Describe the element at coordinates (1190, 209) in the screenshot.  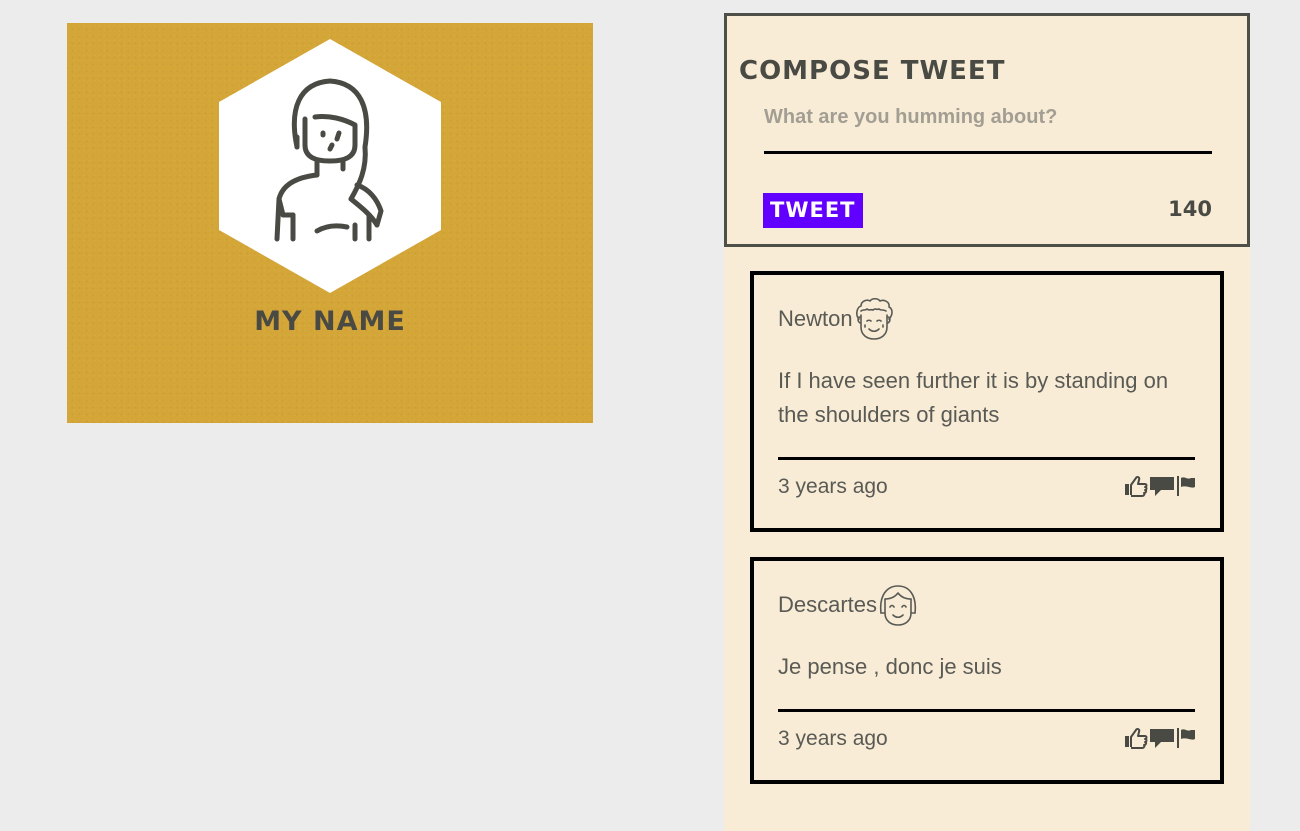
I see `char-count: 140` at that location.